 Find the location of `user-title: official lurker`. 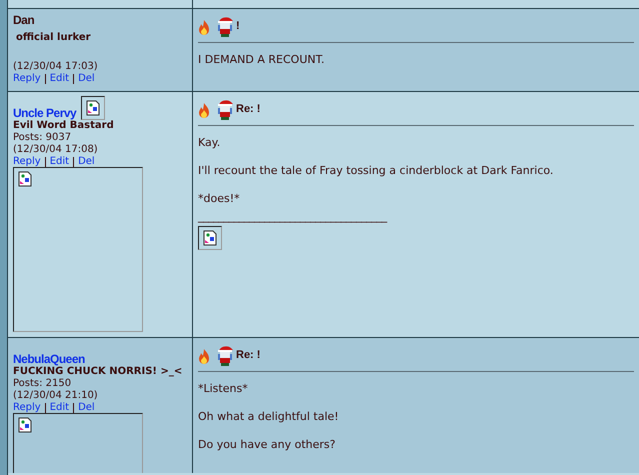

user-title: official lurker is located at coordinates (53, 38).